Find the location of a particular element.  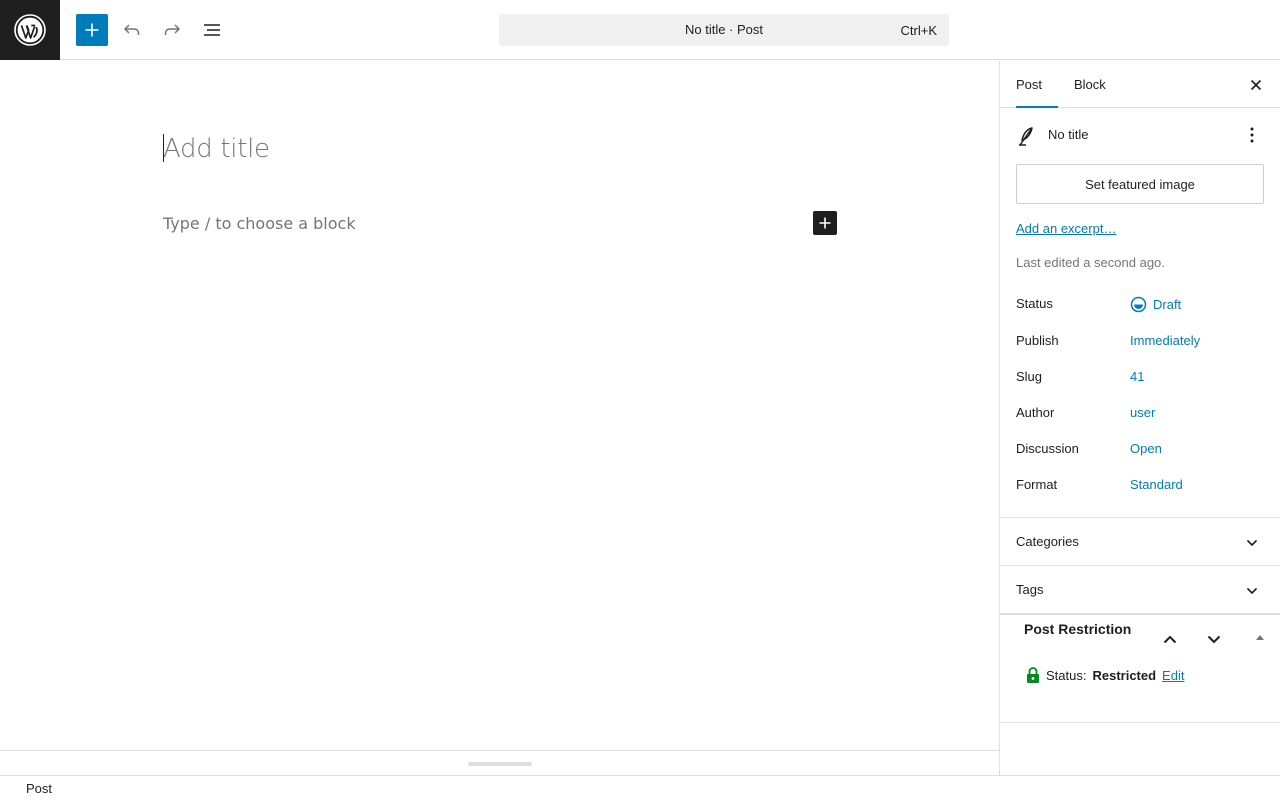

move-down-button is located at coordinates (1214, 639).